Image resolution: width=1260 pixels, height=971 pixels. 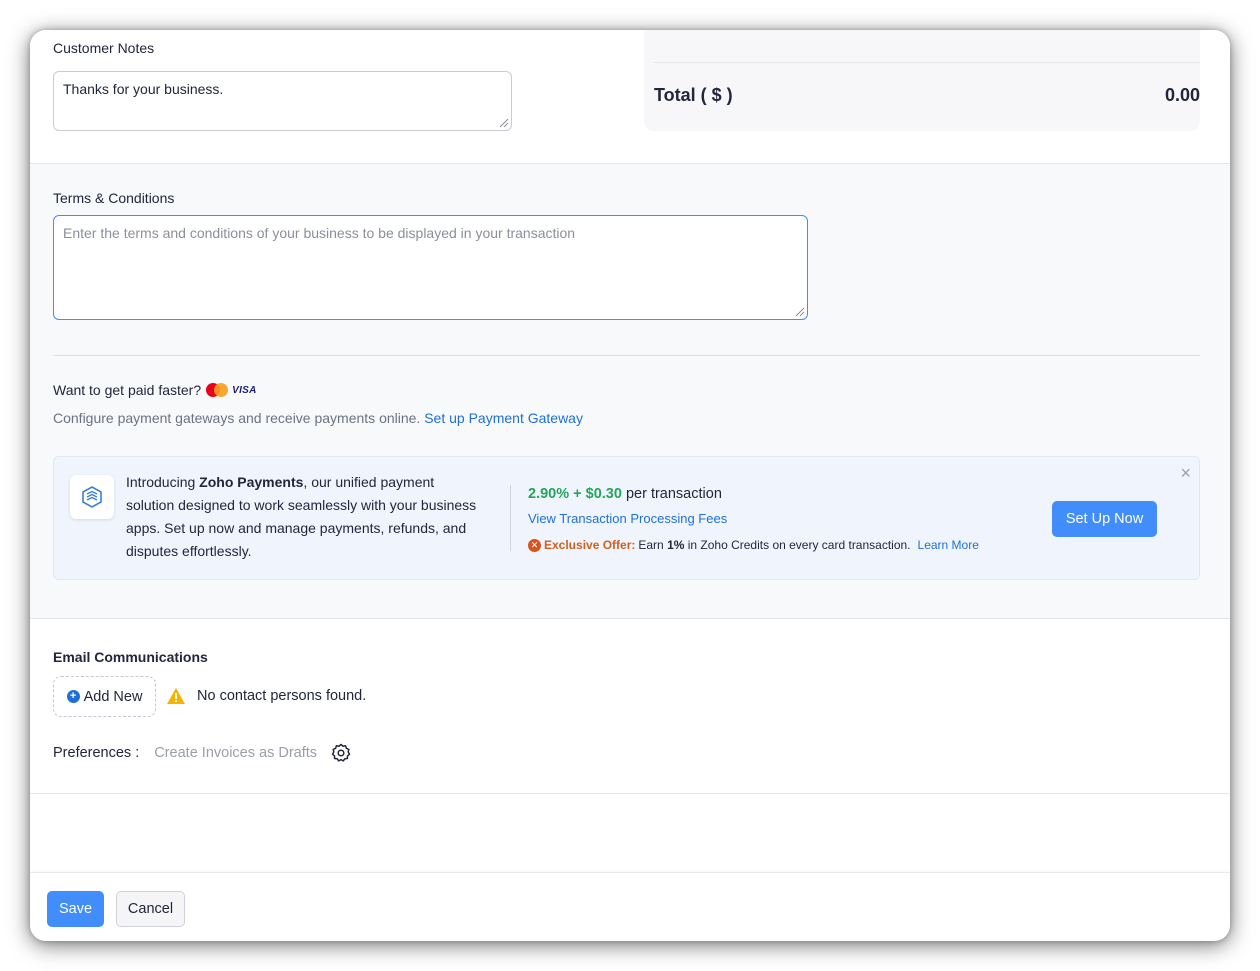 I want to click on save-button: Save, so click(x=75, y=909).